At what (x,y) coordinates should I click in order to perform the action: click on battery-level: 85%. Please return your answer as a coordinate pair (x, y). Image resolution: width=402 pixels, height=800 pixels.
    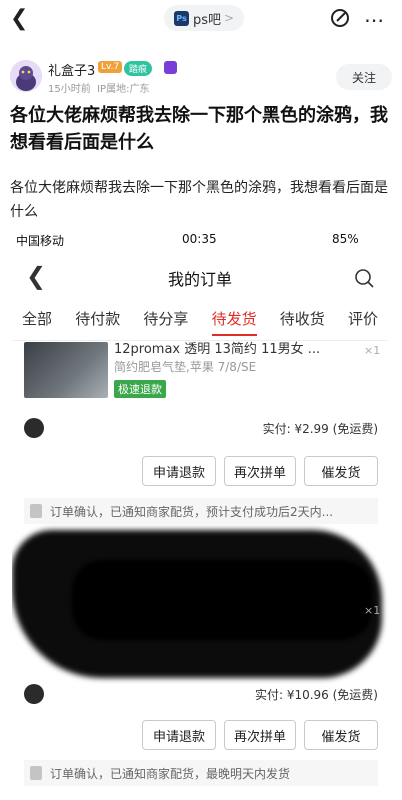
    Looking at the image, I should click on (345, 239).